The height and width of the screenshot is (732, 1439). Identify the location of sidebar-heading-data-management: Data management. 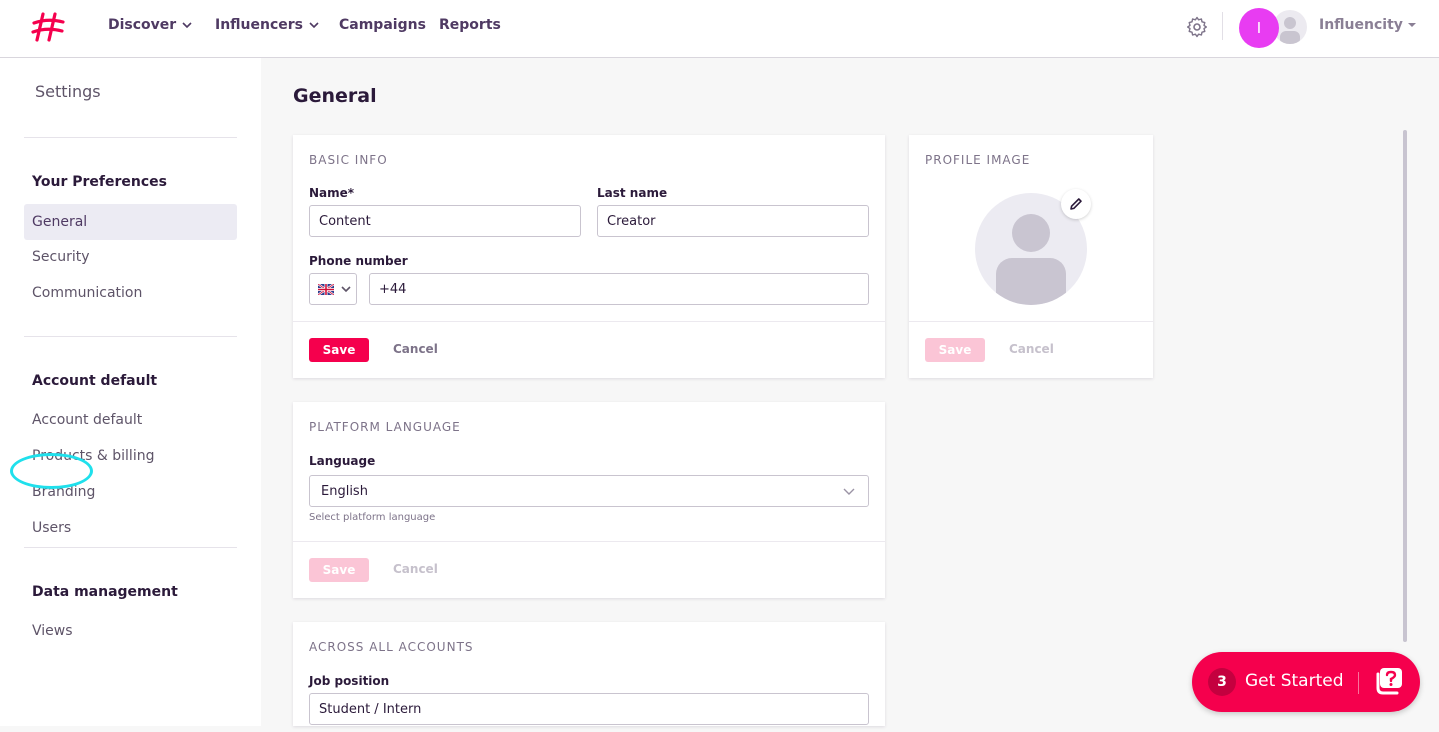
(105, 592).